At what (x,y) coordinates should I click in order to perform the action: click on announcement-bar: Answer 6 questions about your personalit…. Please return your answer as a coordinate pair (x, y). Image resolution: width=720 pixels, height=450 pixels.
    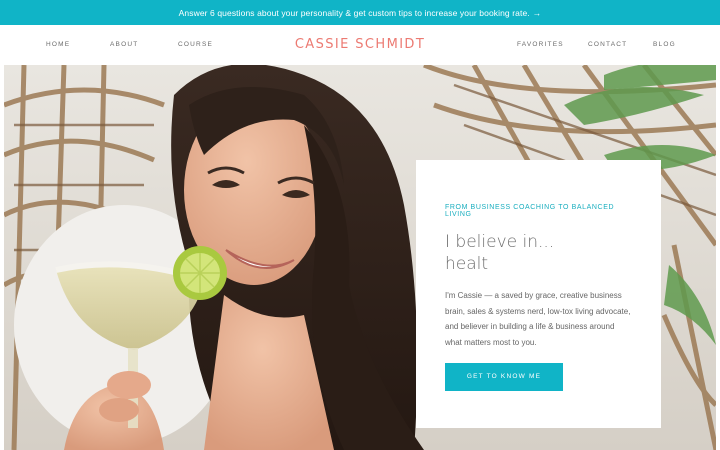
    Looking at the image, I should click on (360, 12).